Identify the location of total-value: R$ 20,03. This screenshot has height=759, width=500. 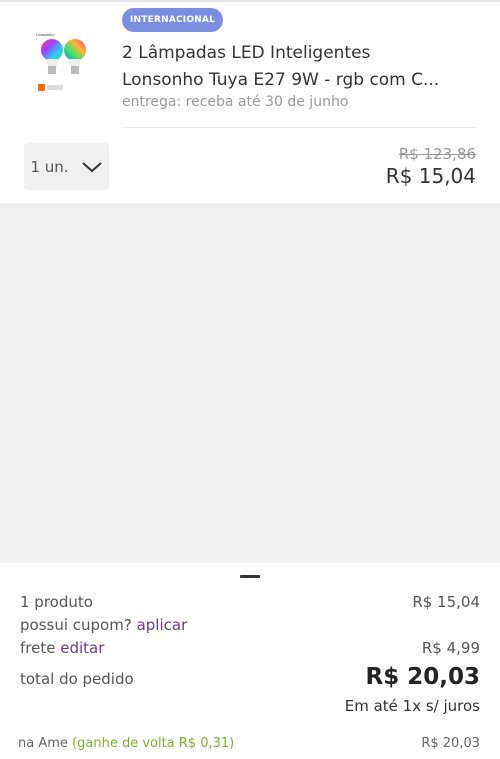
(422, 677).